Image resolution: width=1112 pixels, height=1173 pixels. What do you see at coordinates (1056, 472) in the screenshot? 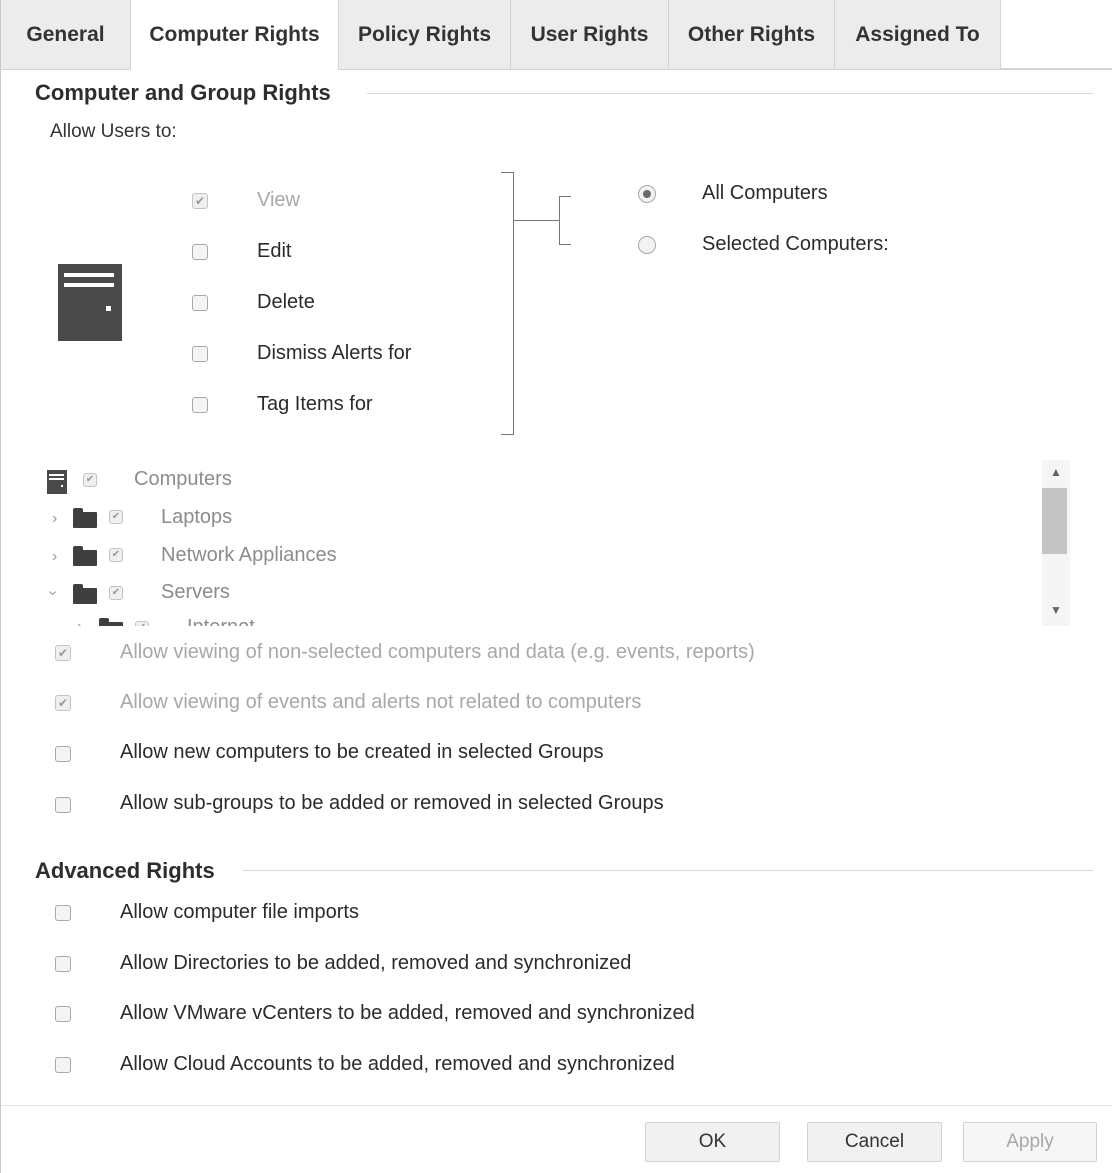
I see `scroll-up-icon: ▲` at bounding box center [1056, 472].